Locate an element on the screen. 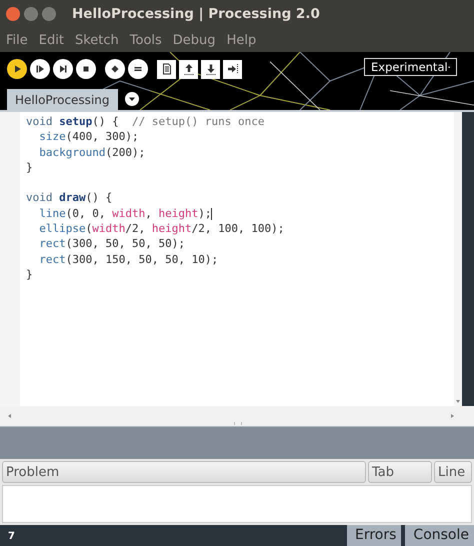 The width and height of the screenshot is (474, 546). upload-icon is located at coordinates (189, 69).